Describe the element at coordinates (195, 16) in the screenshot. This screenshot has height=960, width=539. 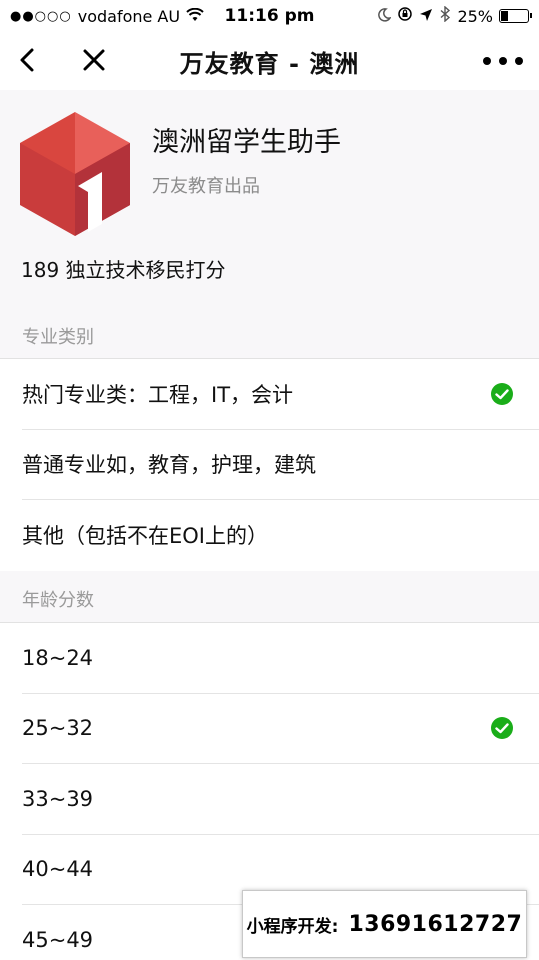
I see `wifi-icon` at that location.